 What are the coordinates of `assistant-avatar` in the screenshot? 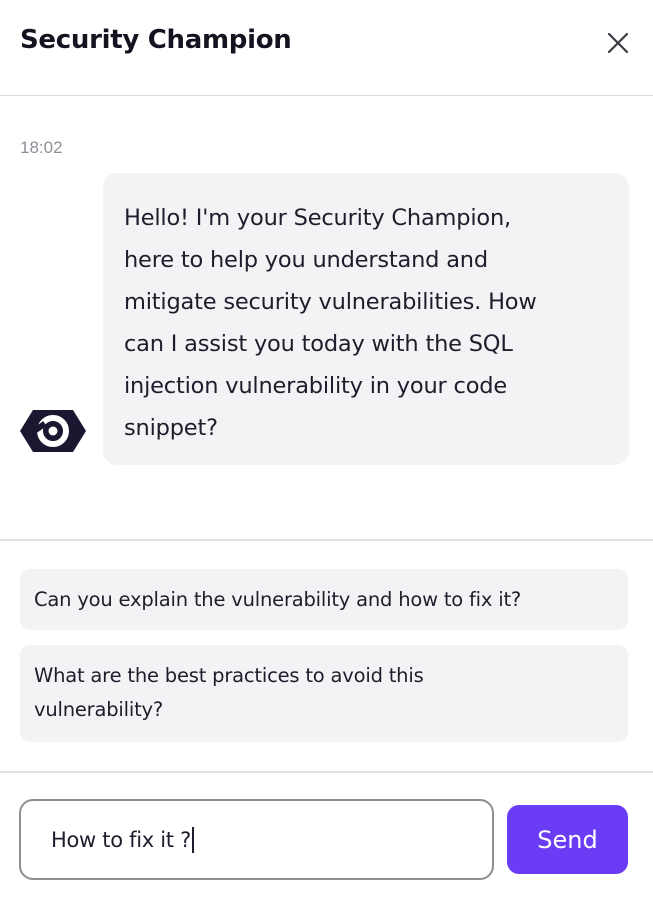 It's located at (53, 431).